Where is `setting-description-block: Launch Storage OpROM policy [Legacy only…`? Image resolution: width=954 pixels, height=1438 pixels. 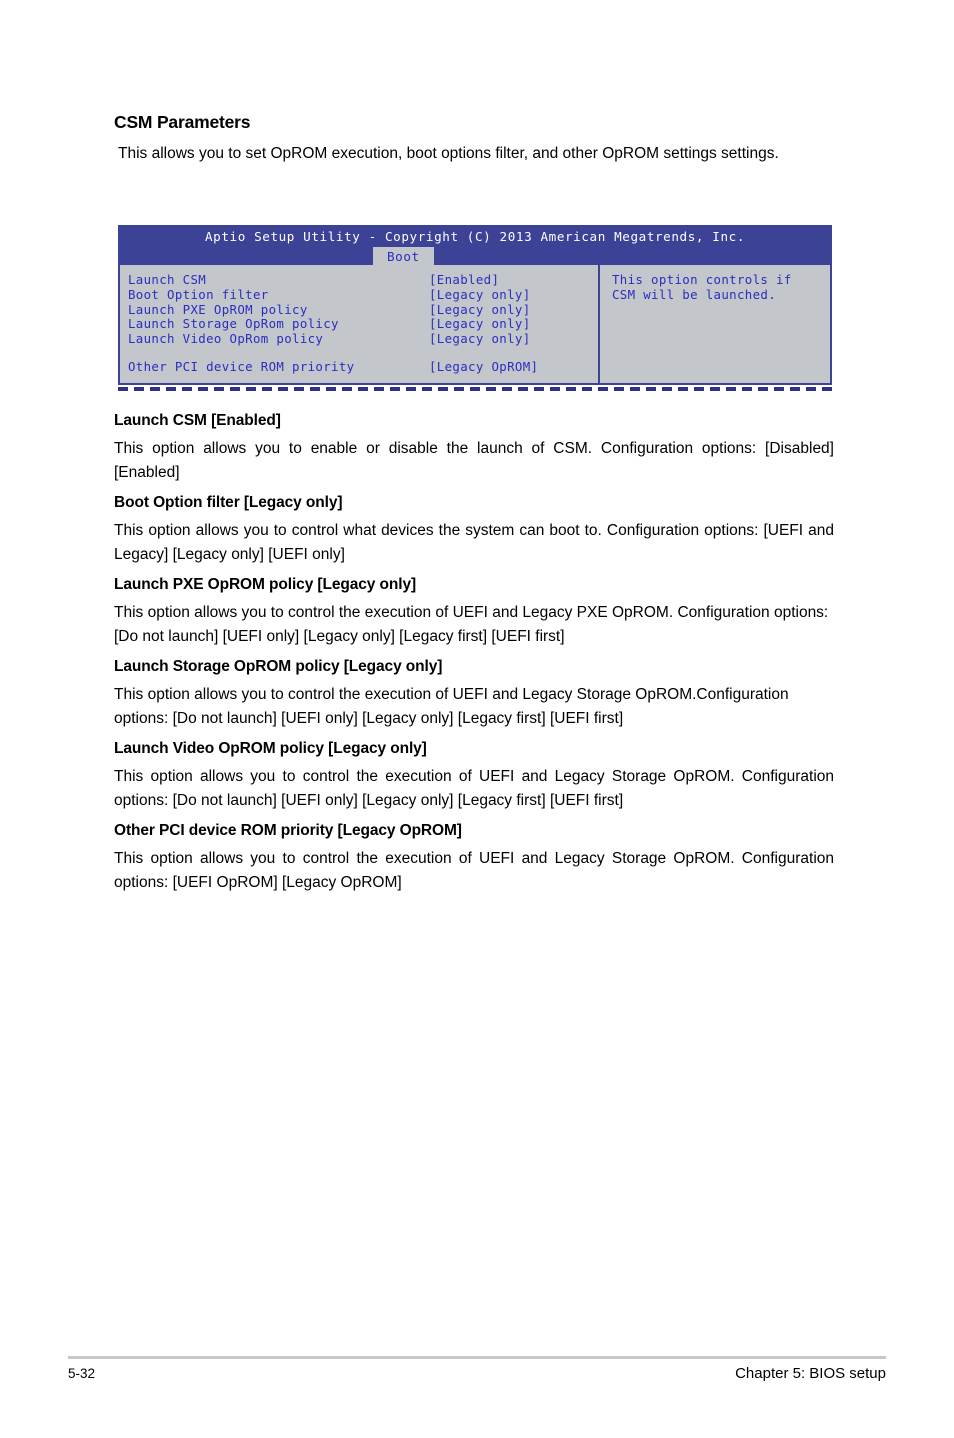
setting-description-block: Launch Storage OpROM policy [Legacy only… is located at coordinates (474, 694).